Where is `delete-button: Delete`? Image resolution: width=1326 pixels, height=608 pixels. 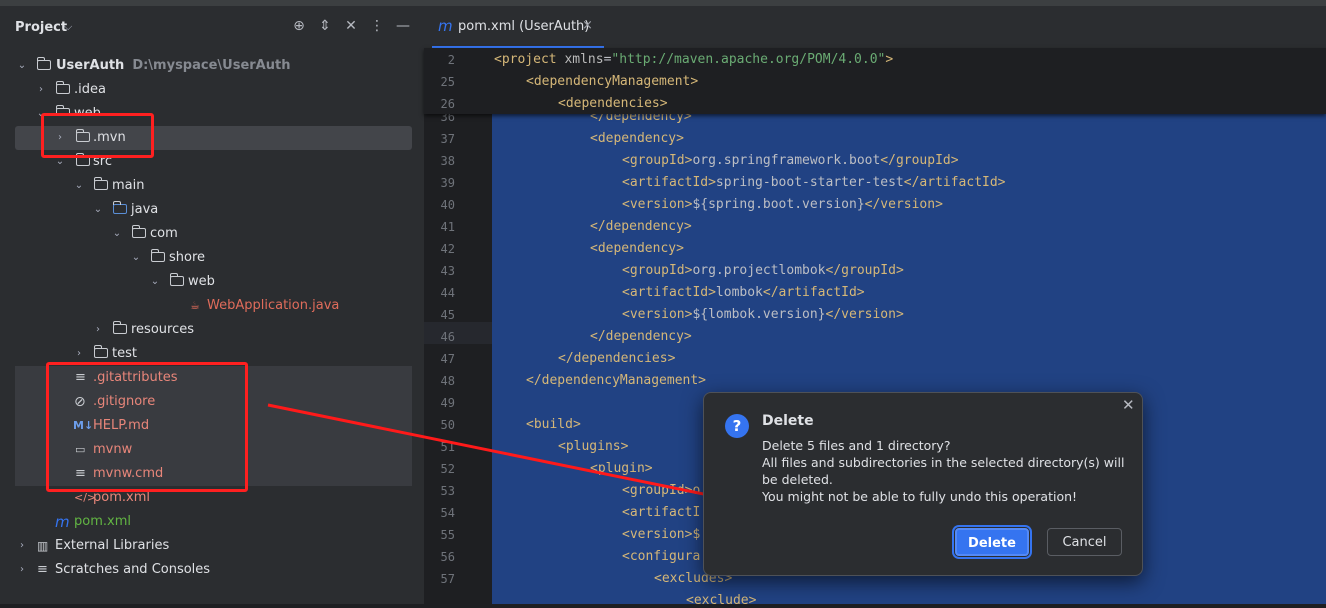 delete-button: Delete is located at coordinates (992, 542).